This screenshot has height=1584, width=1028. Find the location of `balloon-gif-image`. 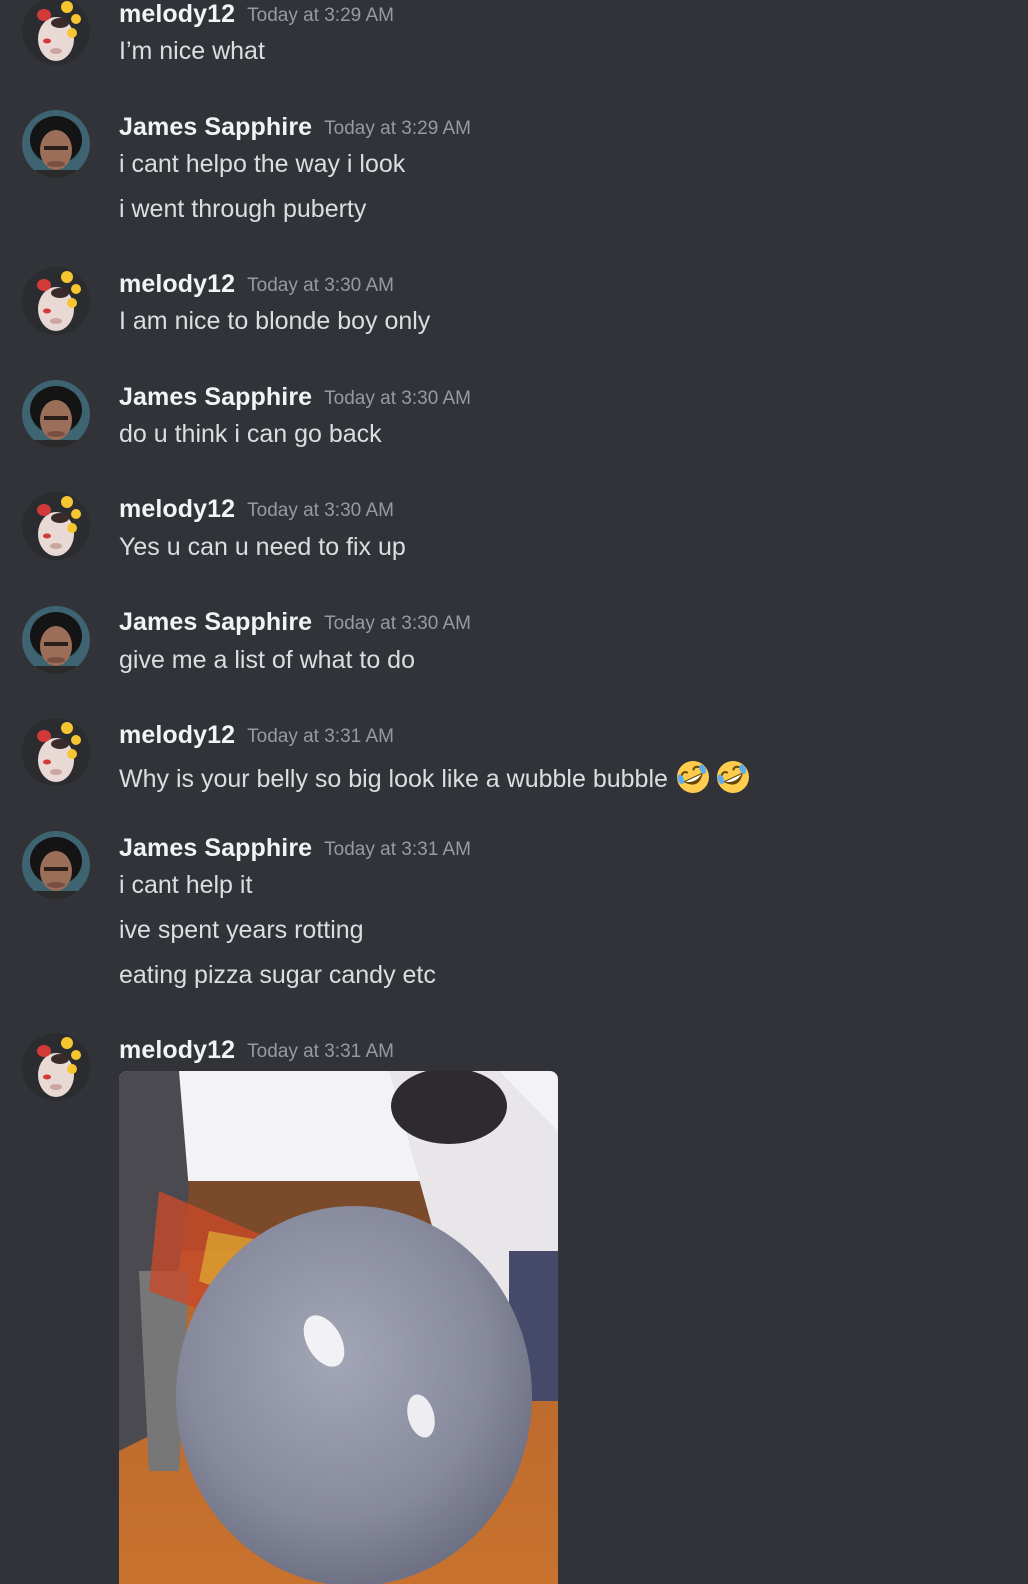

balloon-gif-image is located at coordinates (338, 1327).